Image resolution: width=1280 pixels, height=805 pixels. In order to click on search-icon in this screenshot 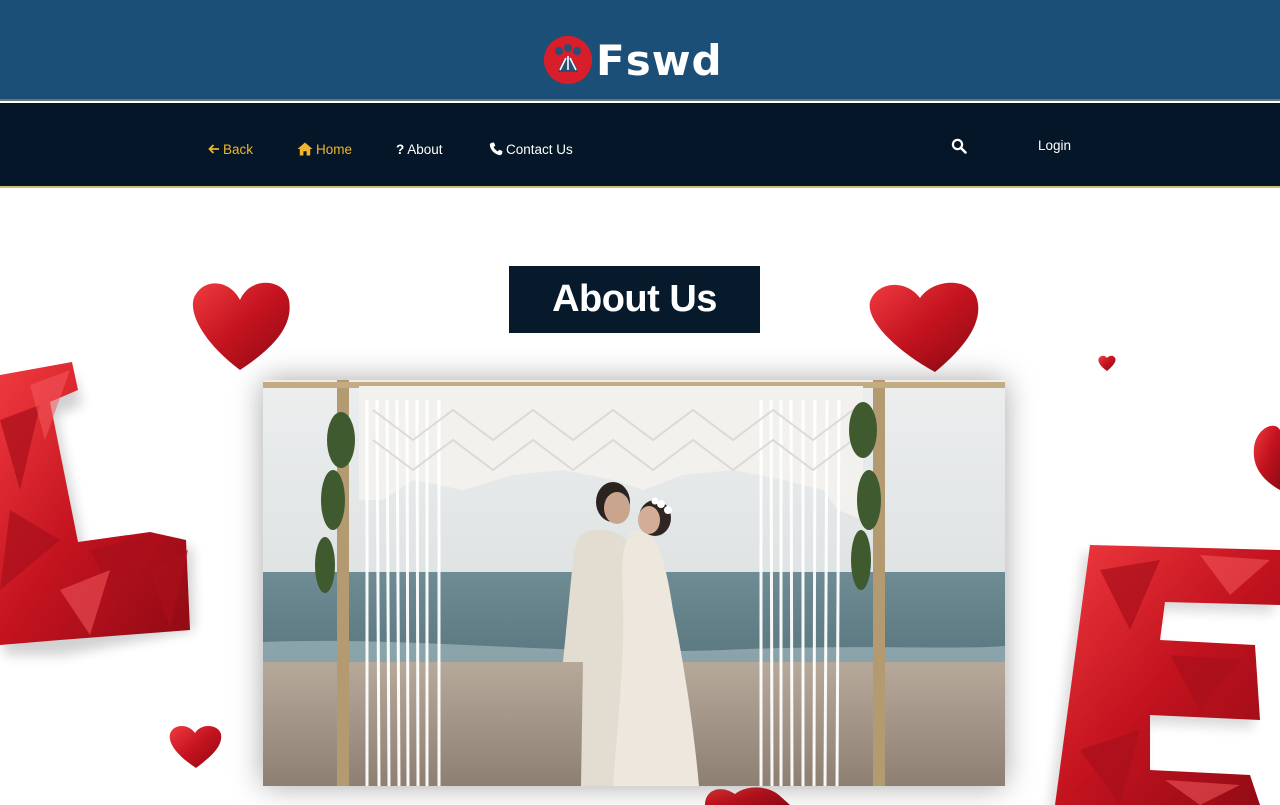, I will do `click(959, 146)`.